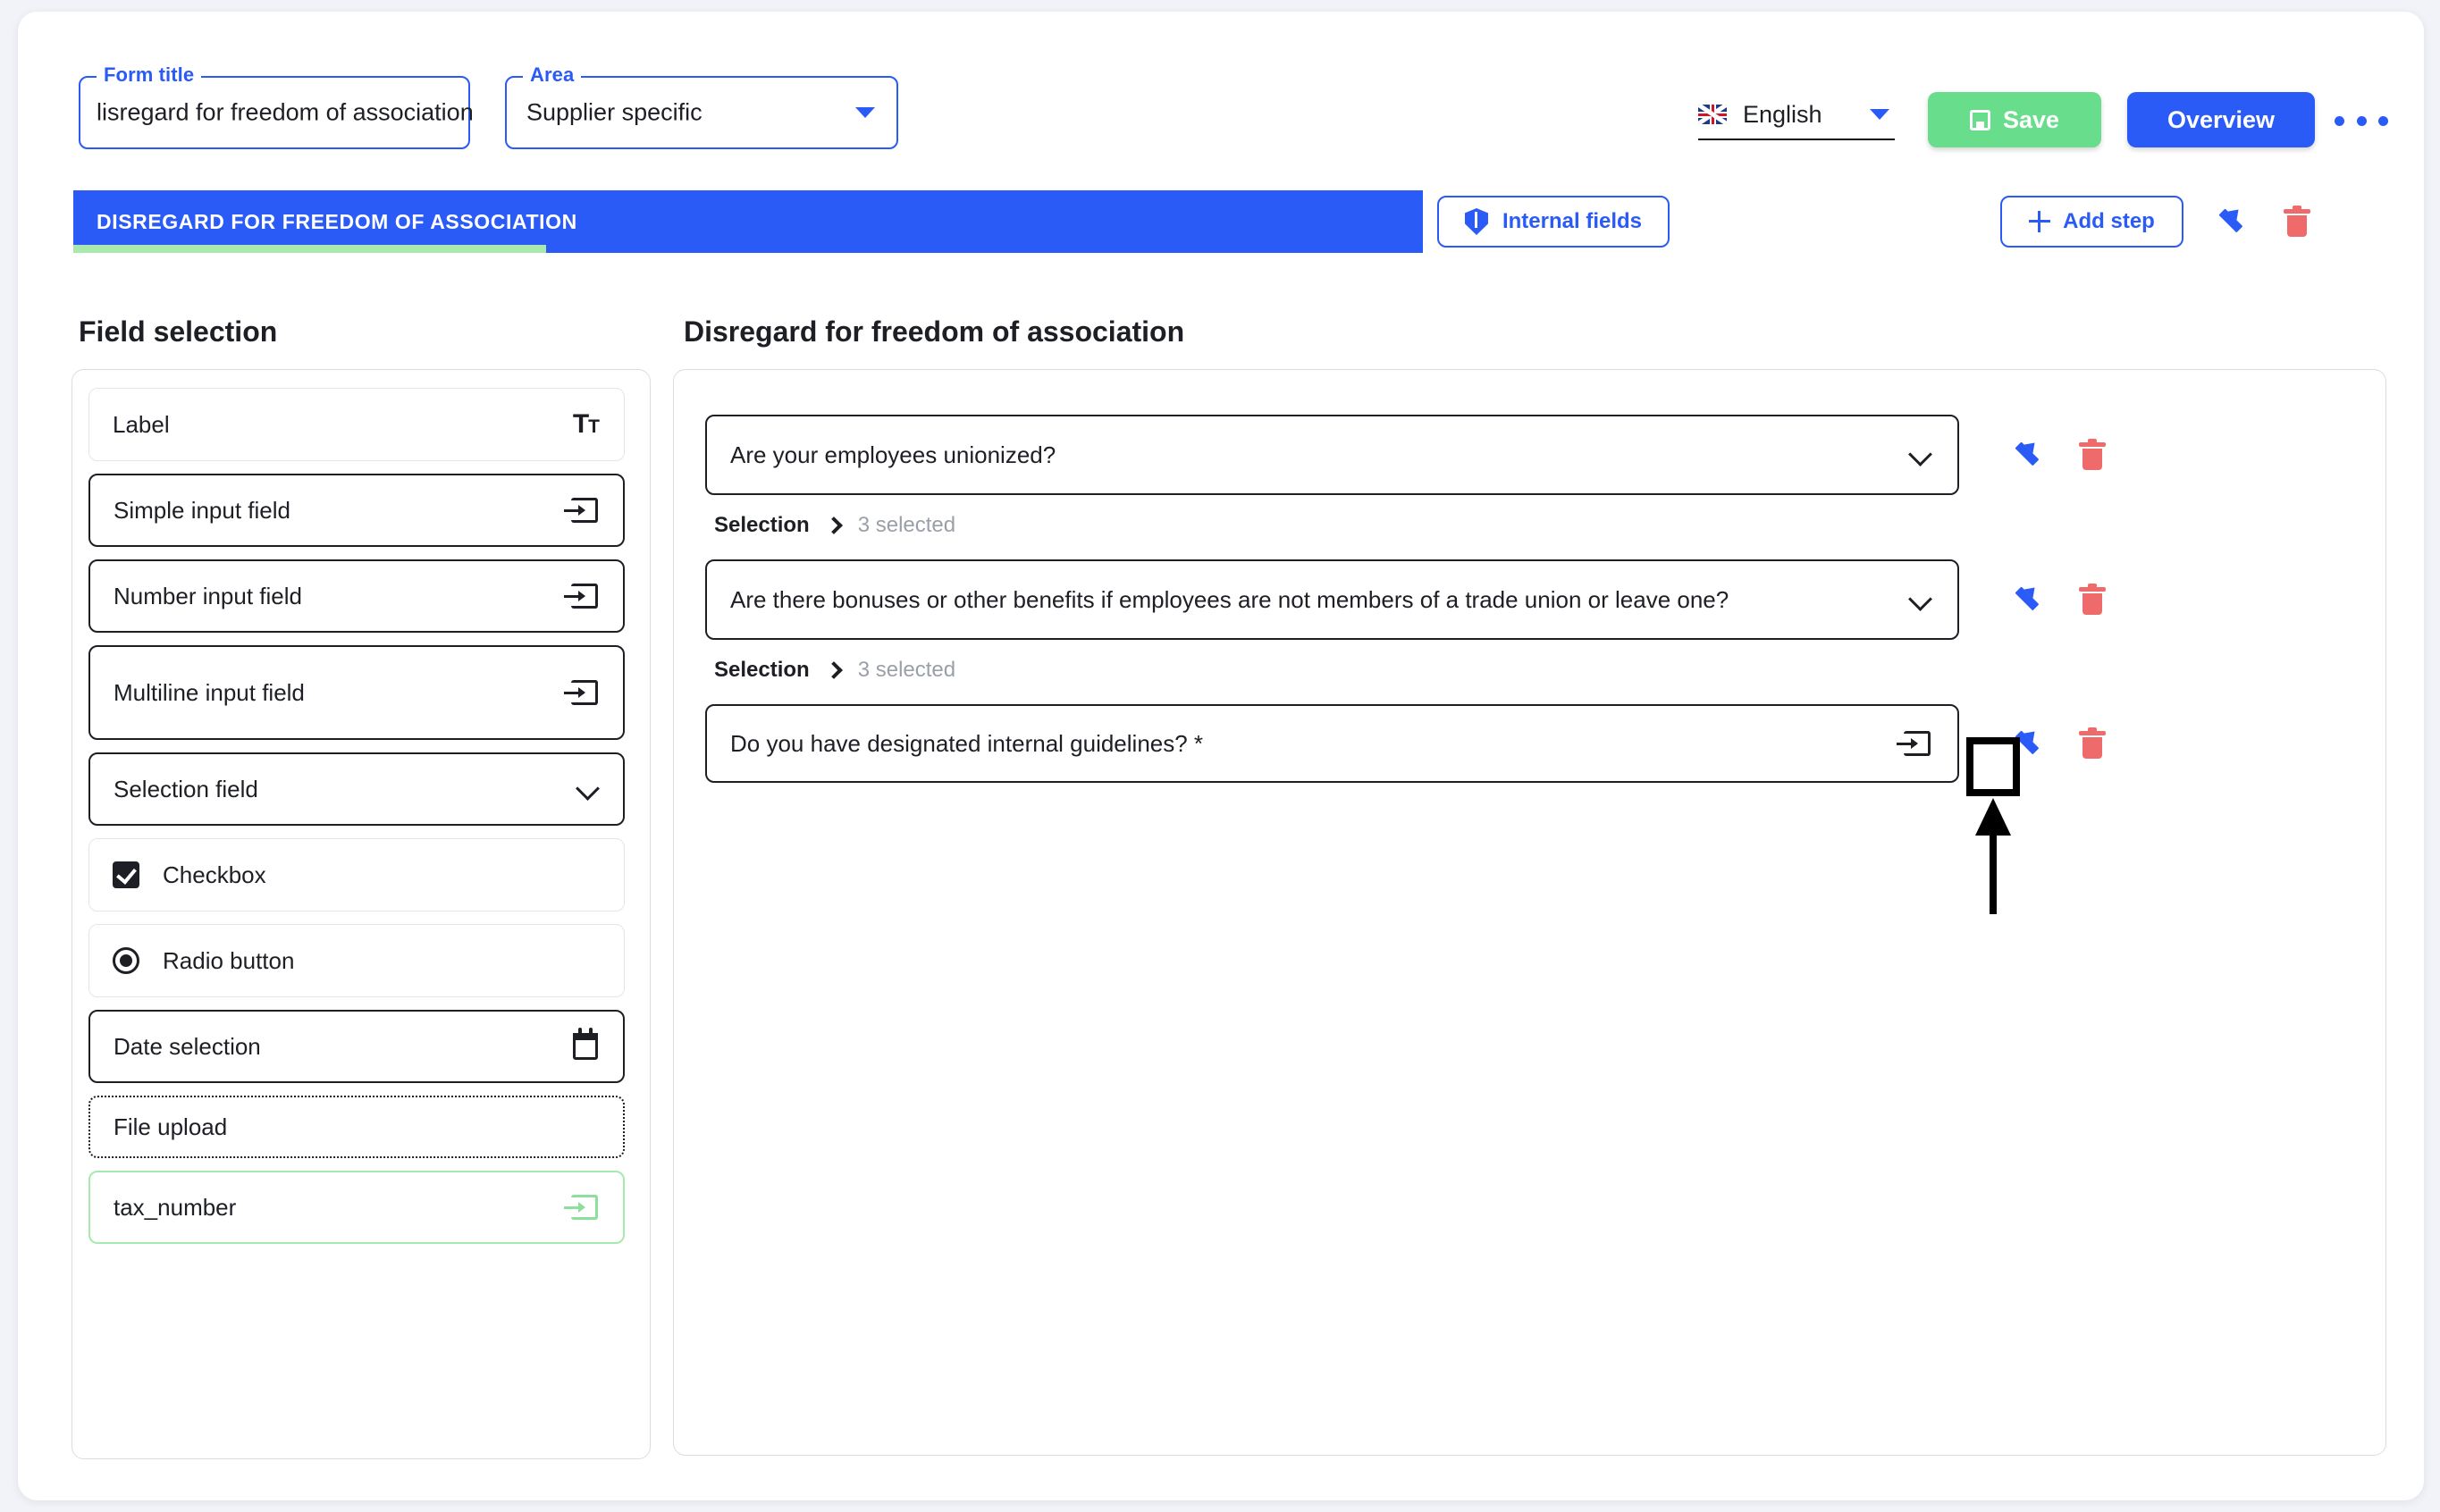 Image resolution: width=2440 pixels, height=1512 pixels. Describe the element at coordinates (357, 1207) in the screenshot. I see `palette-item-tax-number: tax_number` at that location.